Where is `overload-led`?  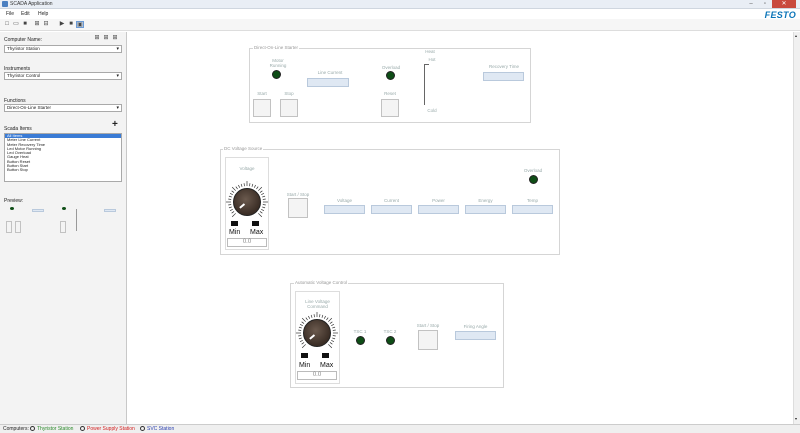 overload-led is located at coordinates (390, 75).